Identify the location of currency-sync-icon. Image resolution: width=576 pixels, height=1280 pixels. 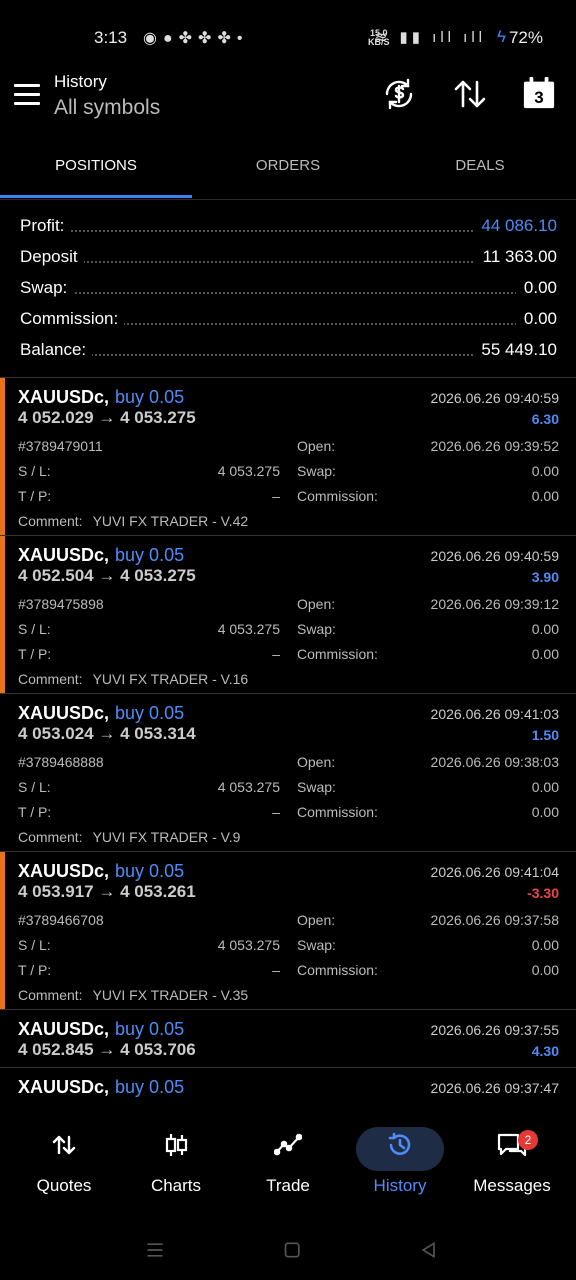
(399, 94).